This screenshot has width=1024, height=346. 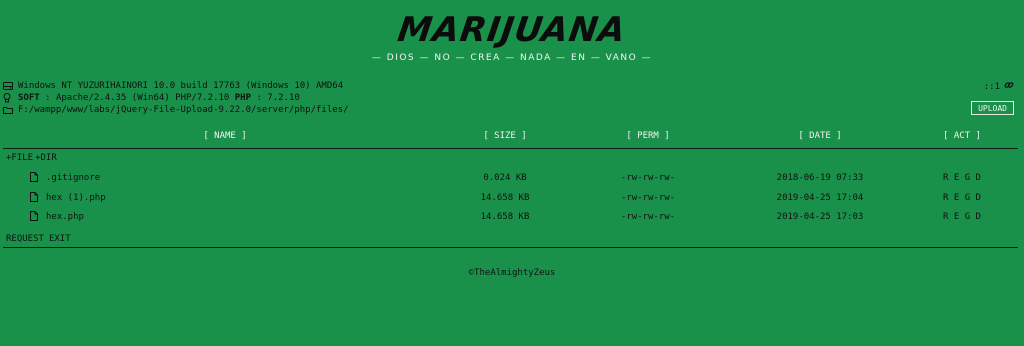 I want to click on new-dir-link: +DIR, so click(x=46, y=158).